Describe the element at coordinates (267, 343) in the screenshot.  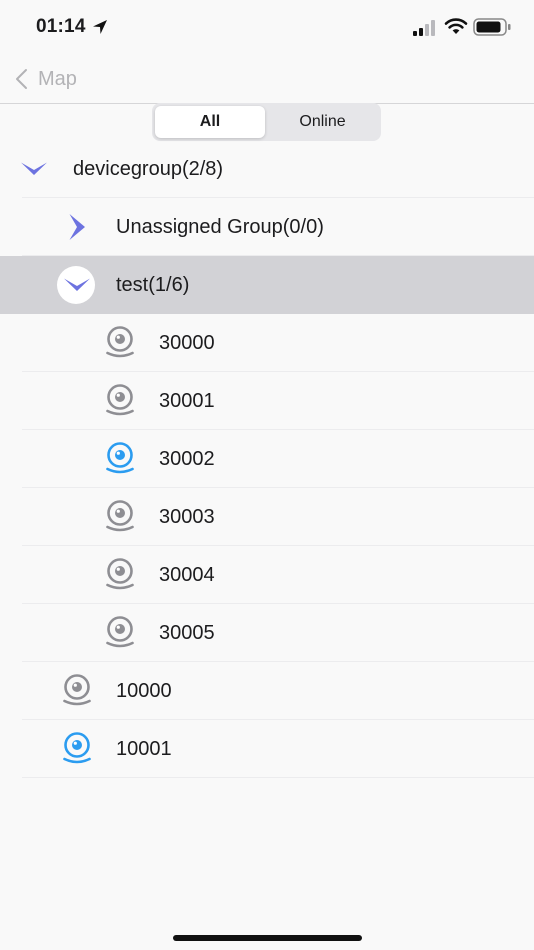
I see `device-row-30000: 30000` at that location.